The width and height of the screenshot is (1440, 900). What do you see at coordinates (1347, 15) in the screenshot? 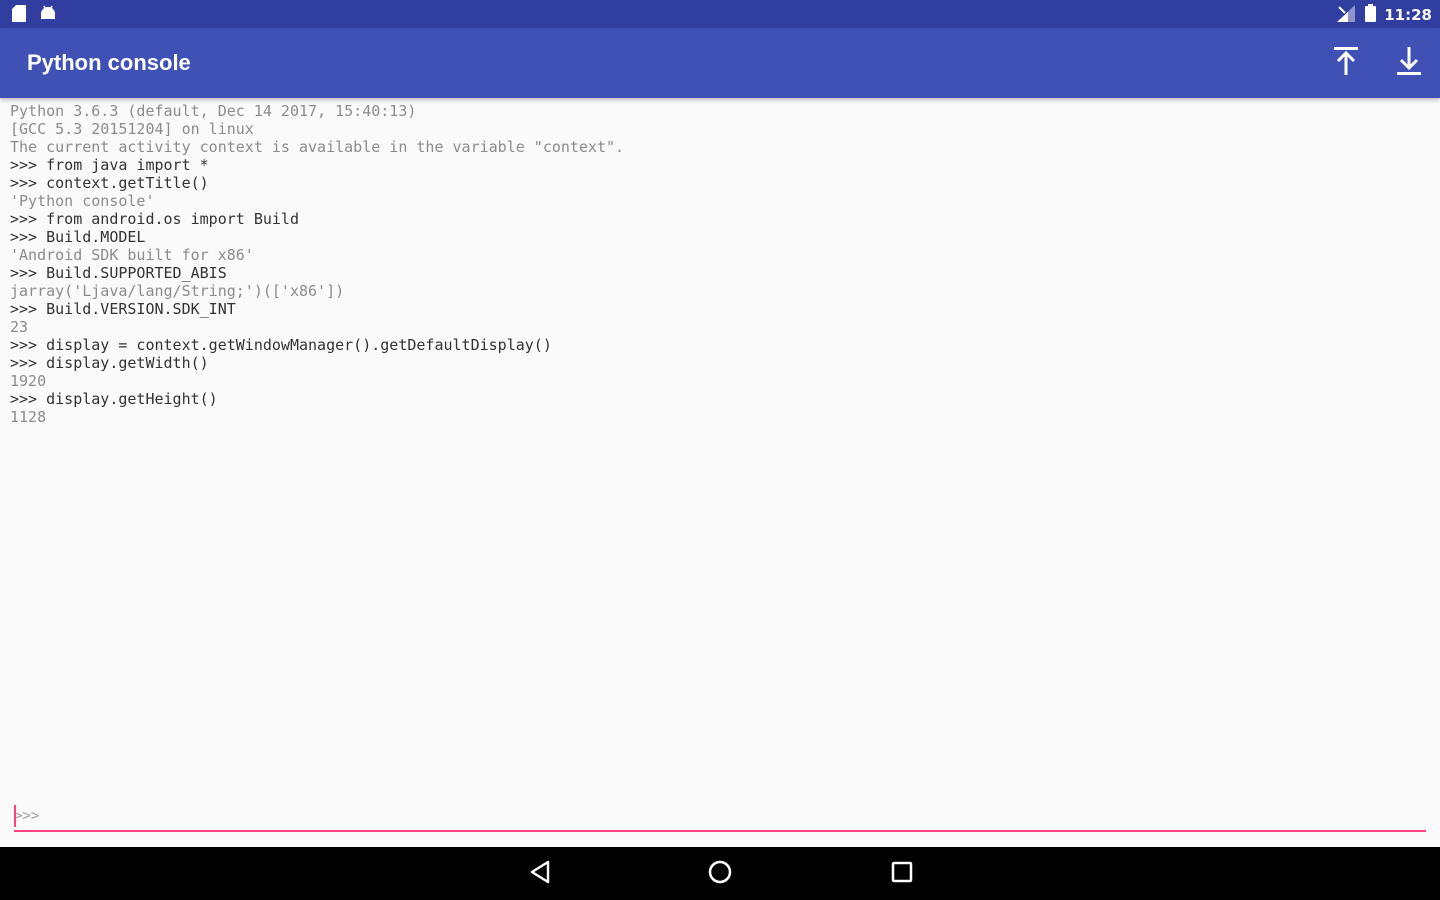
I see `signal-icon` at bounding box center [1347, 15].